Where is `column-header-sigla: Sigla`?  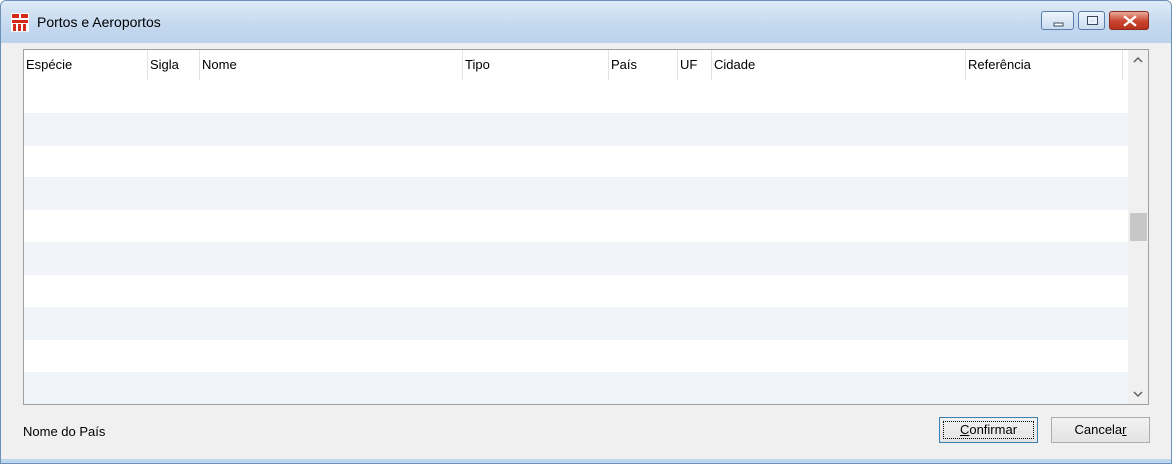 column-header-sigla: Sigla is located at coordinates (174, 65).